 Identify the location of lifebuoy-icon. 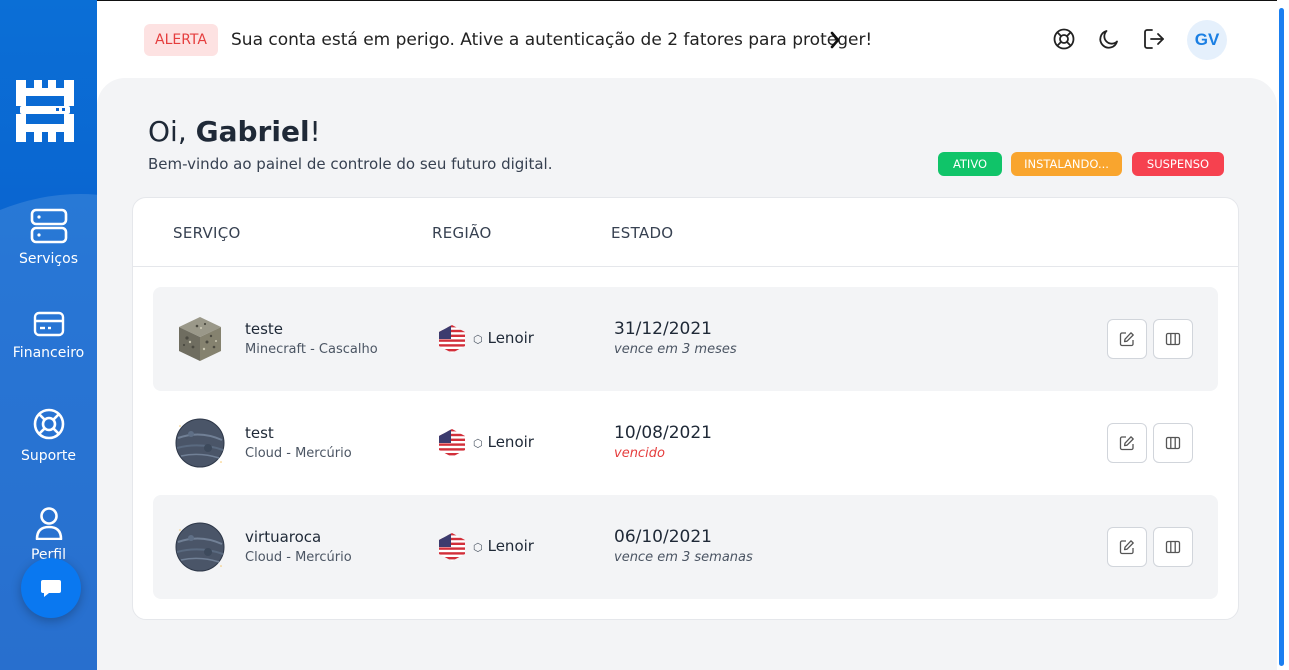
(48, 424).